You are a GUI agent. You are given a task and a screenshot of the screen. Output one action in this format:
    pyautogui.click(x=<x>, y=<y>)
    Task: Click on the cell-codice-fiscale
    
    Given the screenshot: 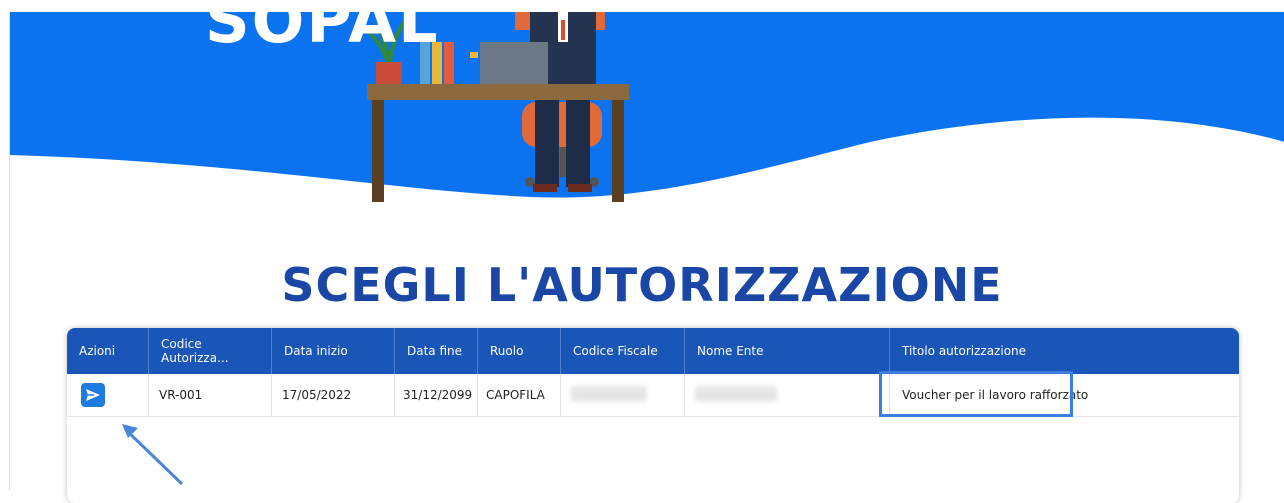 What is the action you would take?
    pyautogui.click(x=622, y=395)
    